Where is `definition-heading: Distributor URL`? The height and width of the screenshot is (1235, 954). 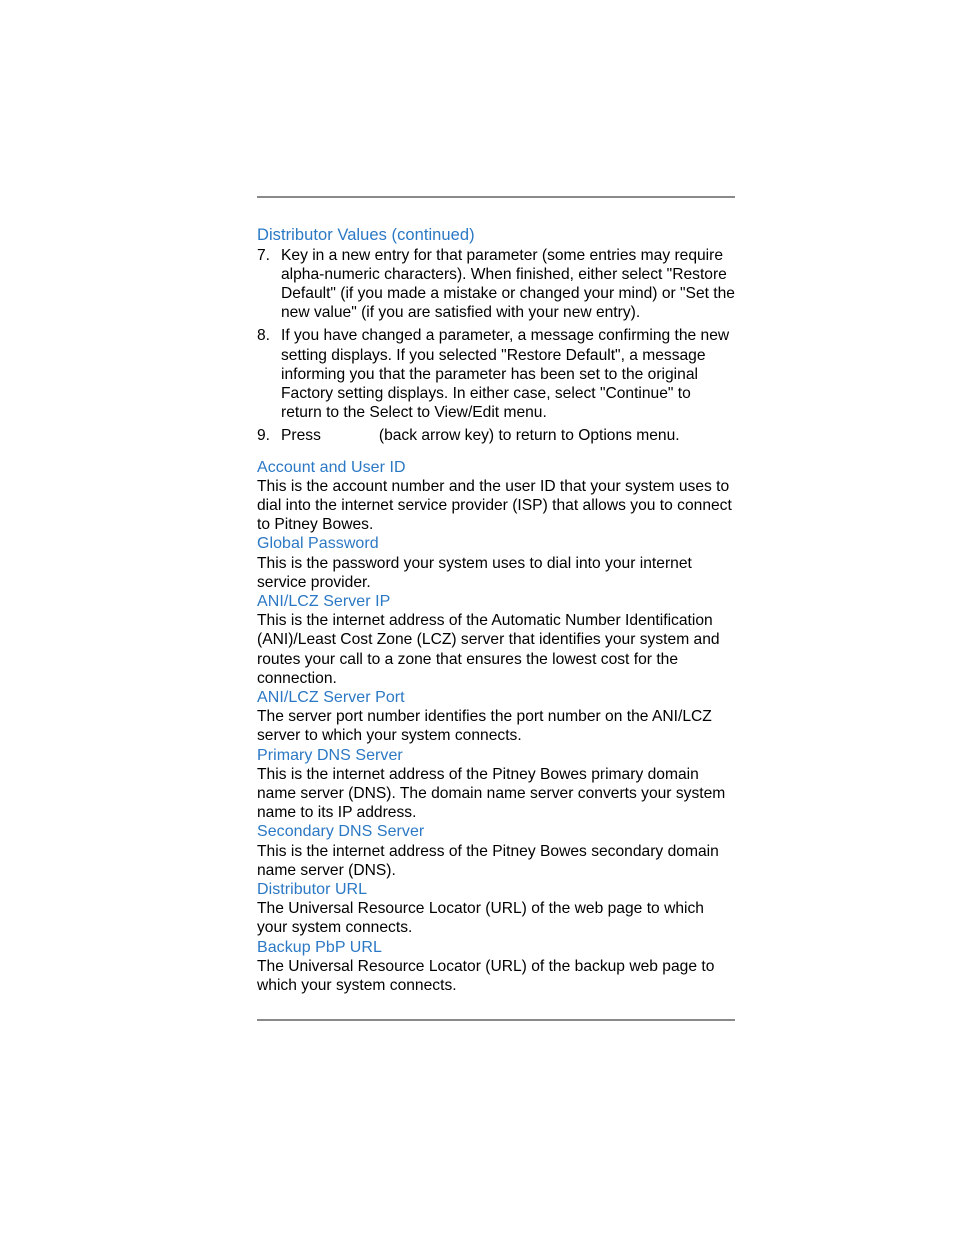 definition-heading: Distributor URL is located at coordinates (312, 889).